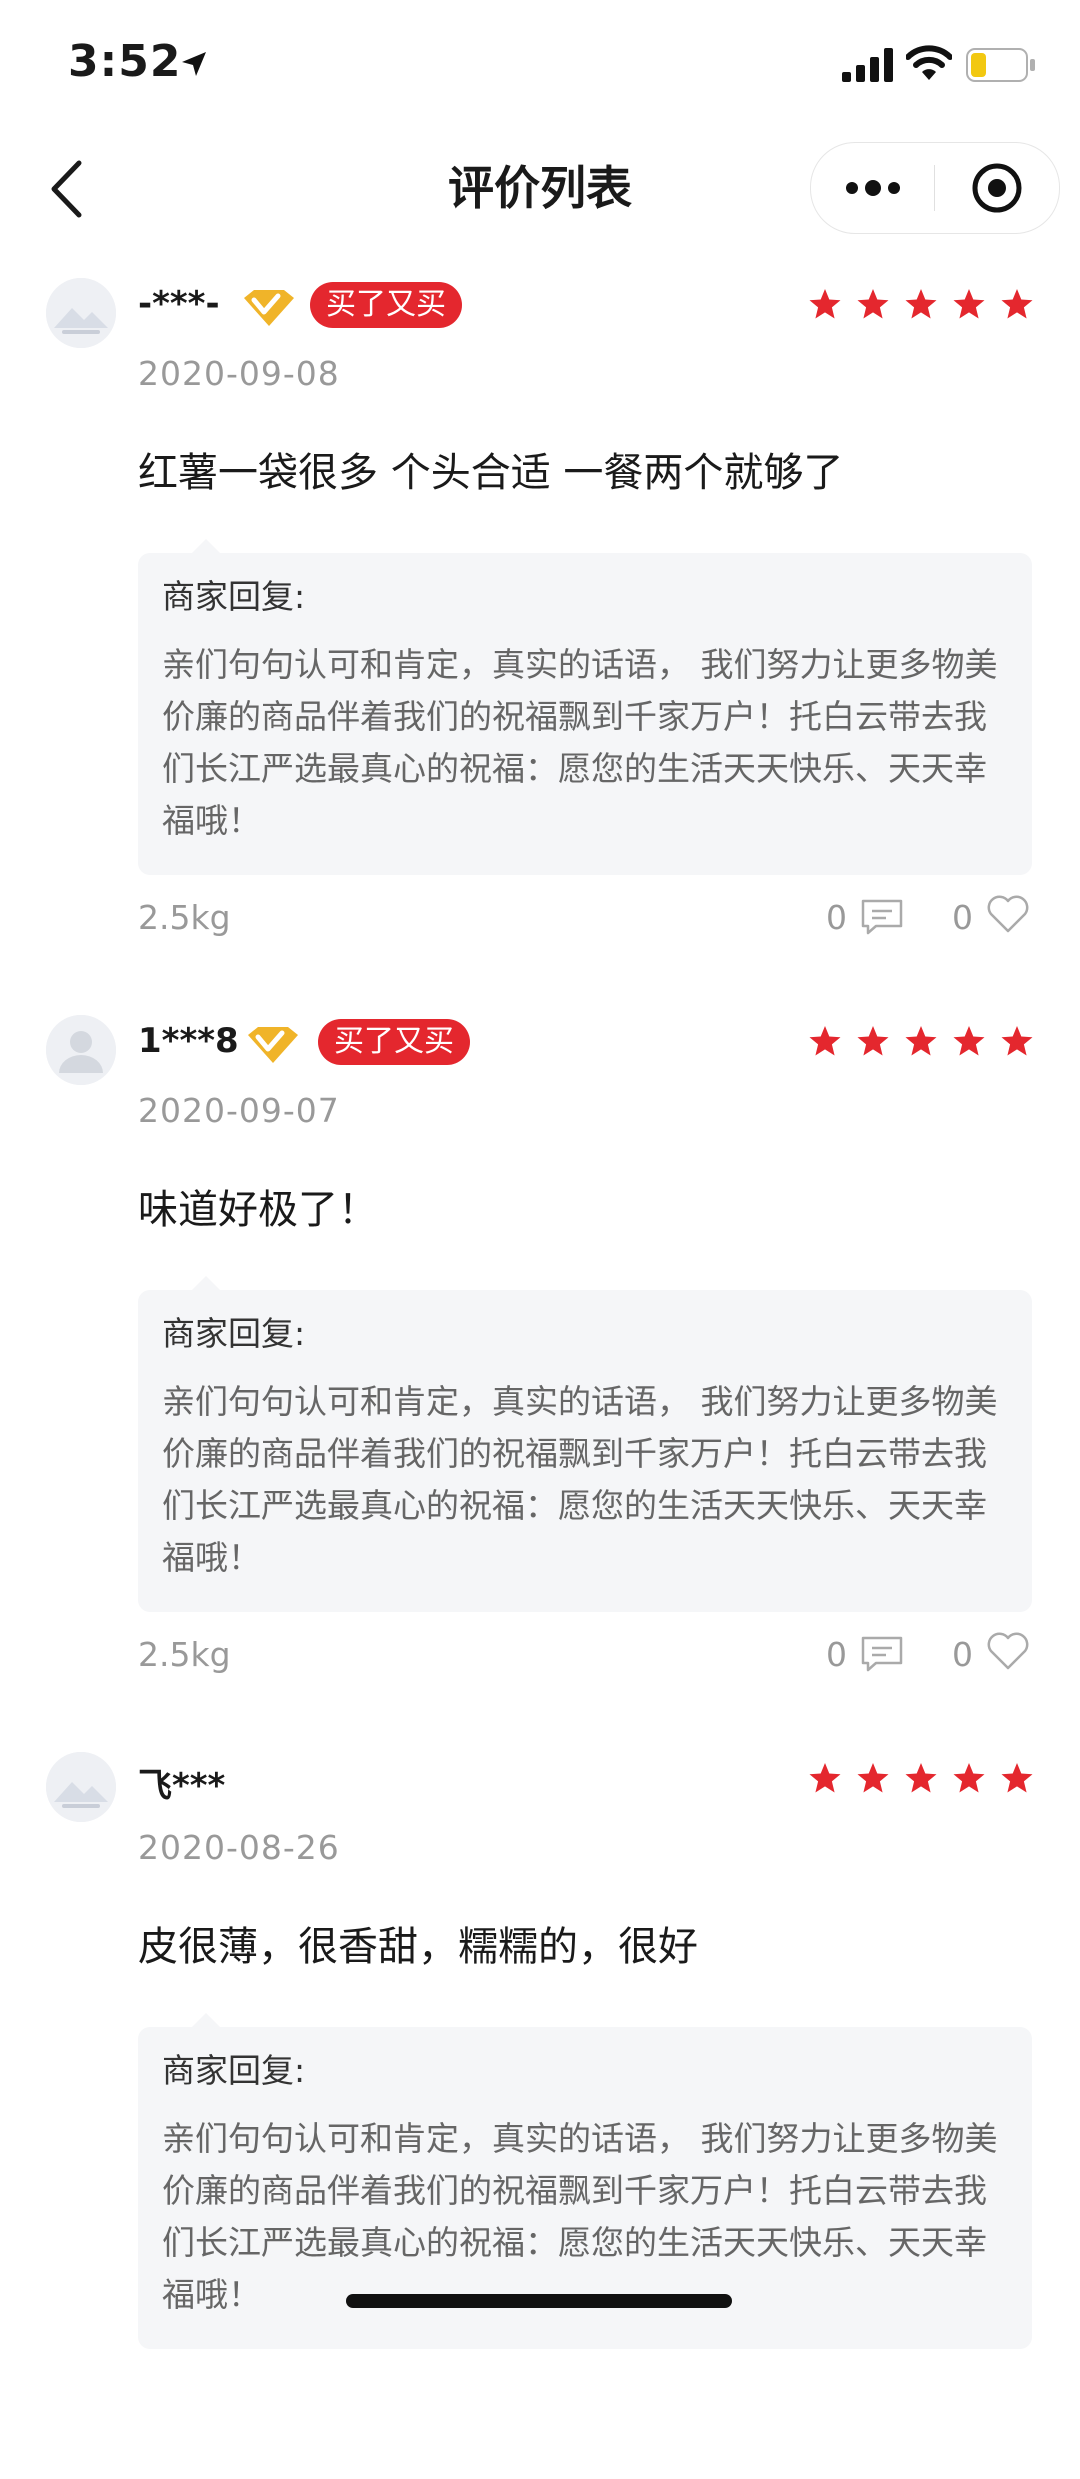  I want to click on close-miniprogram-button, so click(997, 188).